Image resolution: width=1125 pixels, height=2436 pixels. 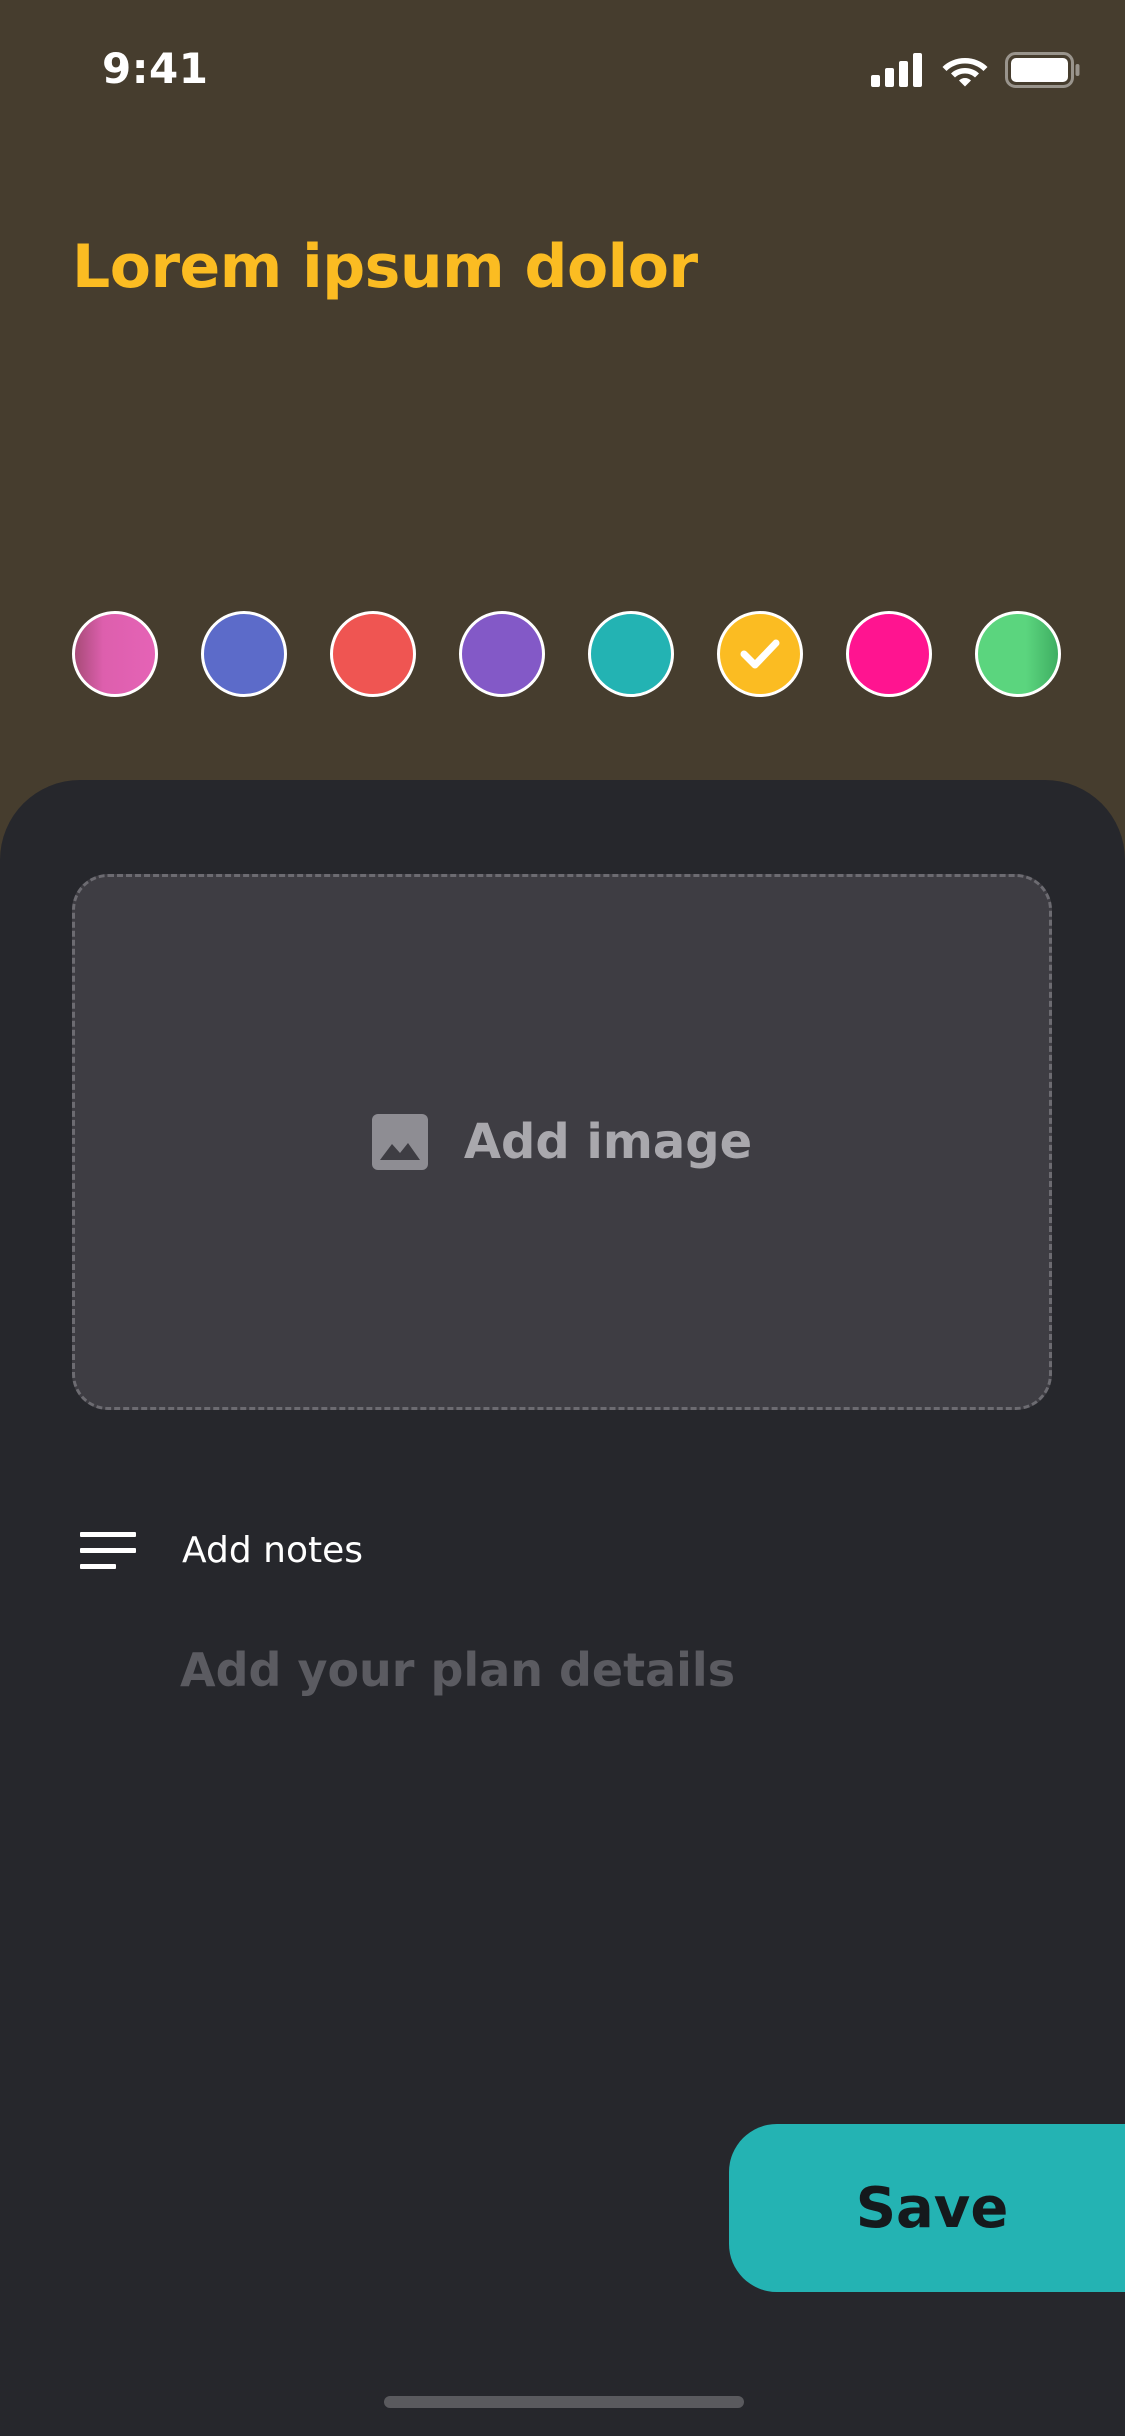 I want to click on status-icons, so click(x=976, y=70).